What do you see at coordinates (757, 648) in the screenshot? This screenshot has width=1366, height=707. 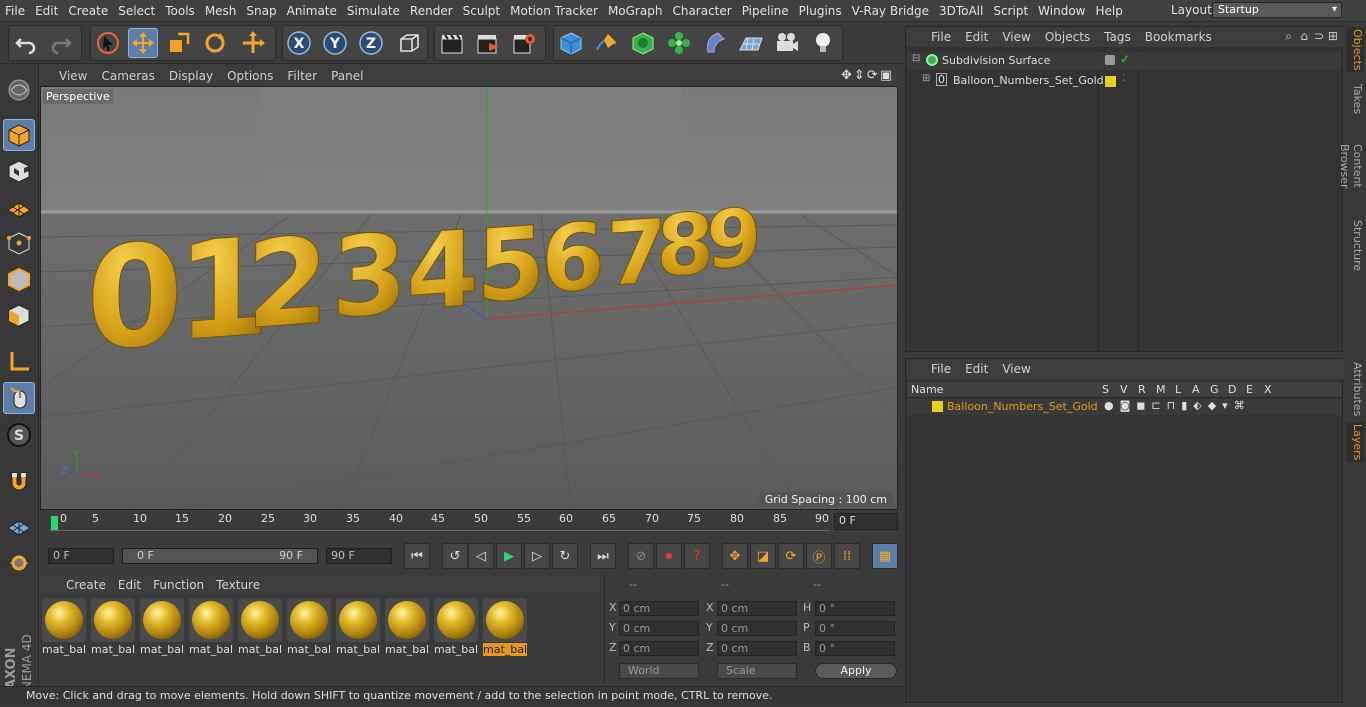 I see `size-z-field: 0 cm` at bounding box center [757, 648].